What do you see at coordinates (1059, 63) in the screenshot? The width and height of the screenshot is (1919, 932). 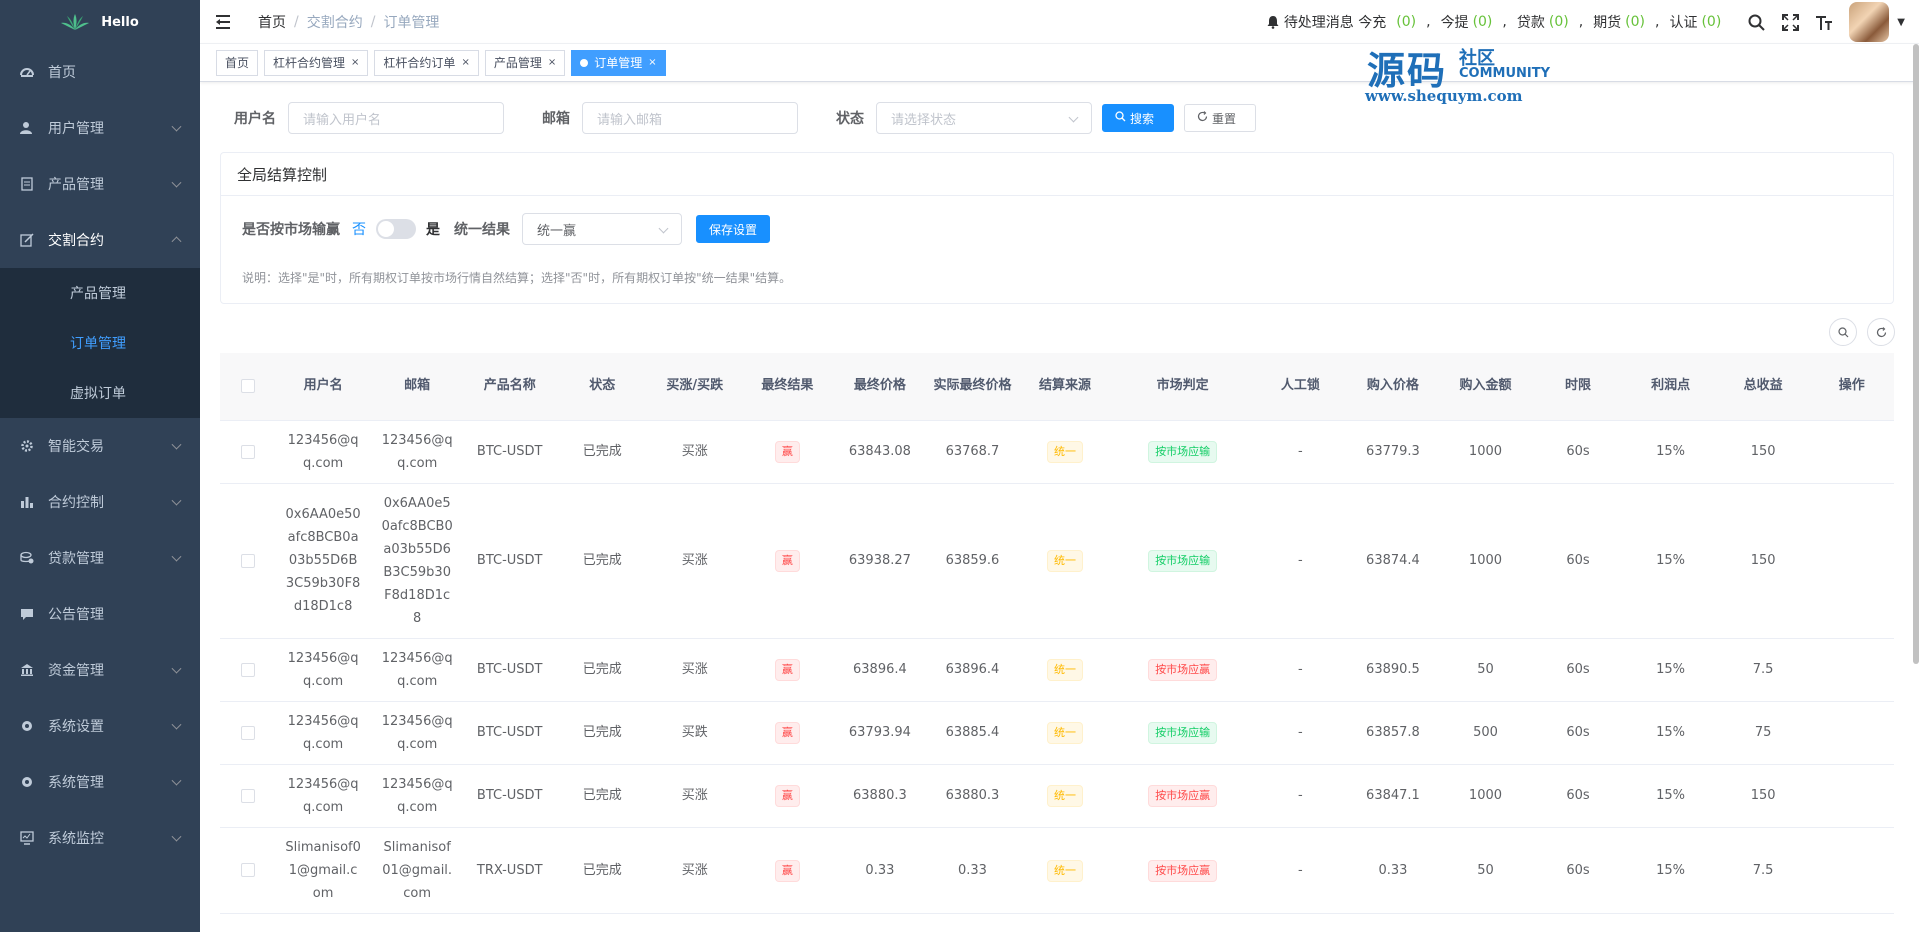 I see `tags-view: 首页 杠杆合约管理 × 杠杆合约订单 × 产品管理 × 订单管理 ×` at bounding box center [1059, 63].